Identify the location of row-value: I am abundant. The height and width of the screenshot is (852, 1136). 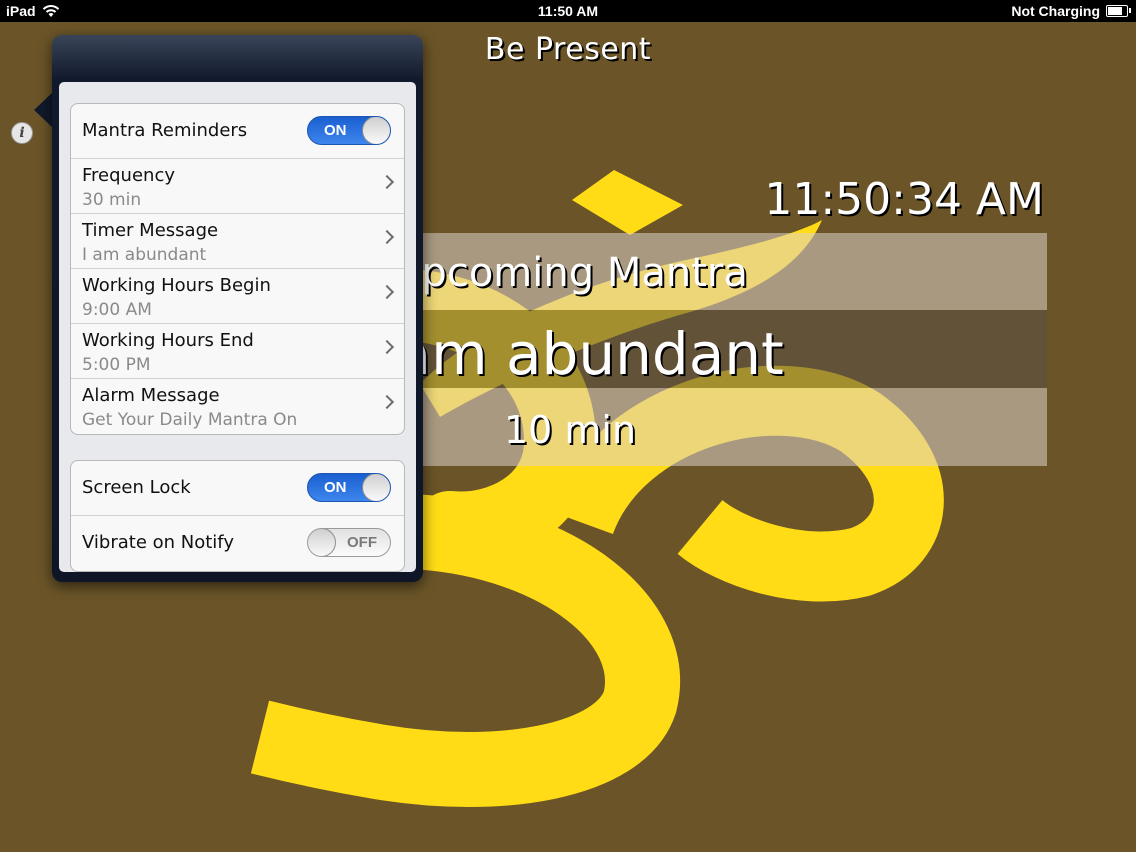
(144, 255).